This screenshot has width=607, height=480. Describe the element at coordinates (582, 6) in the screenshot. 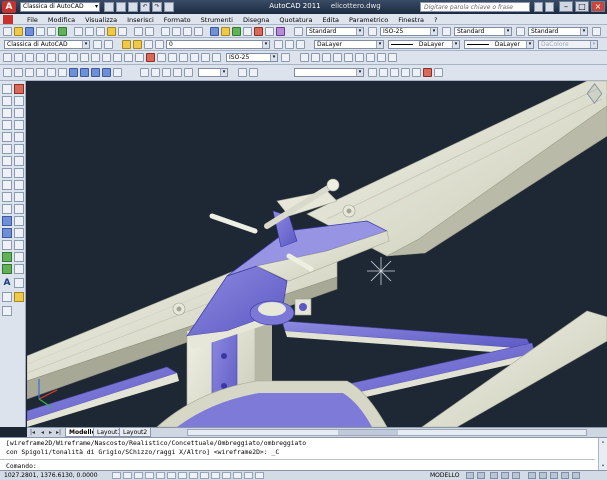

I see `maximize-icon: □` at that location.